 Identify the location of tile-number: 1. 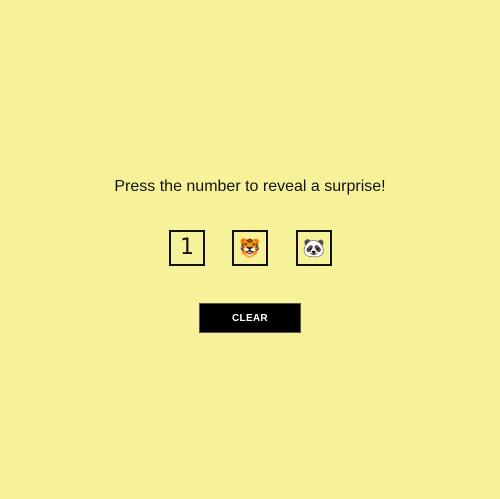
(187, 247).